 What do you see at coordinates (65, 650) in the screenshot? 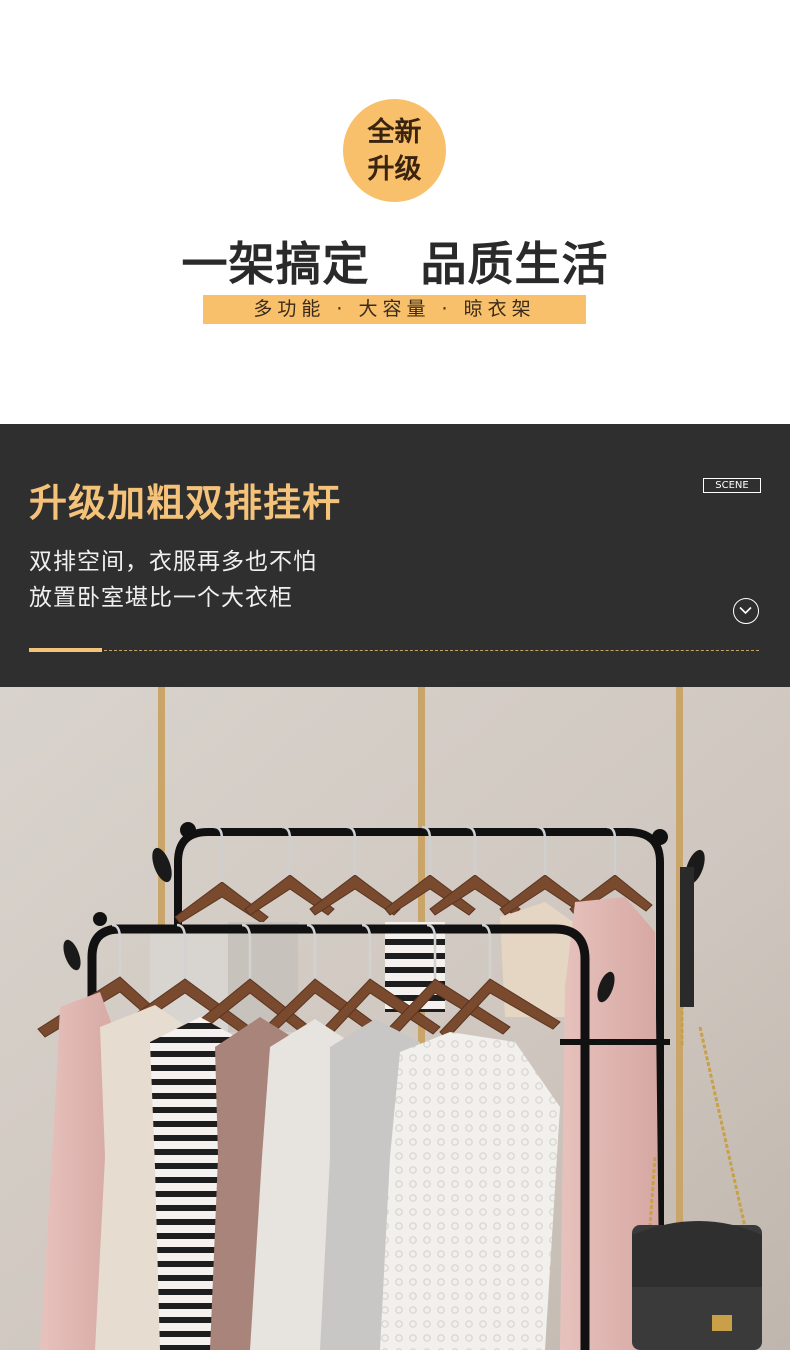
I see `progress-accent-bar` at bounding box center [65, 650].